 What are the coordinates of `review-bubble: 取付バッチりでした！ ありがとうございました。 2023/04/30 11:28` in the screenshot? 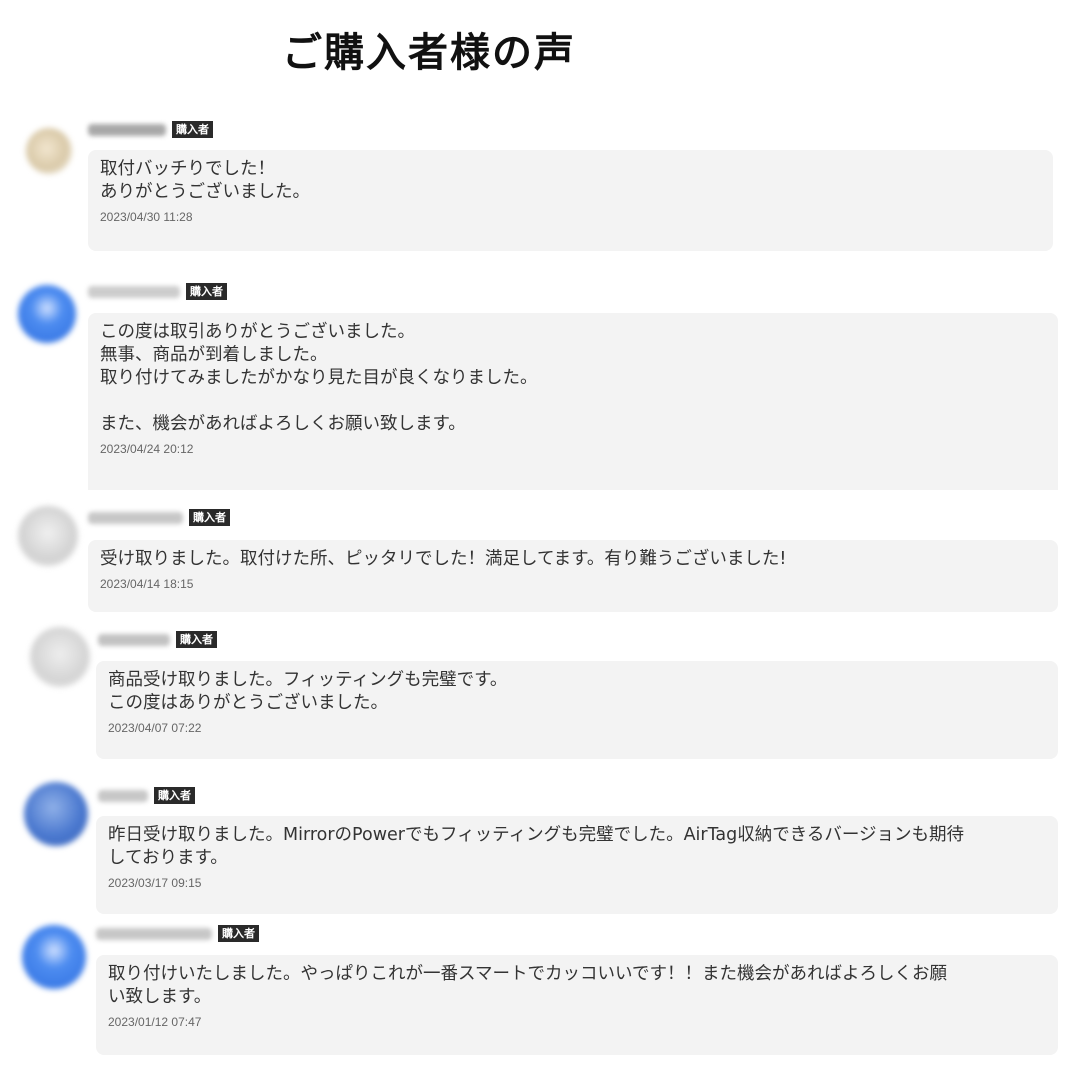 It's located at (570, 200).